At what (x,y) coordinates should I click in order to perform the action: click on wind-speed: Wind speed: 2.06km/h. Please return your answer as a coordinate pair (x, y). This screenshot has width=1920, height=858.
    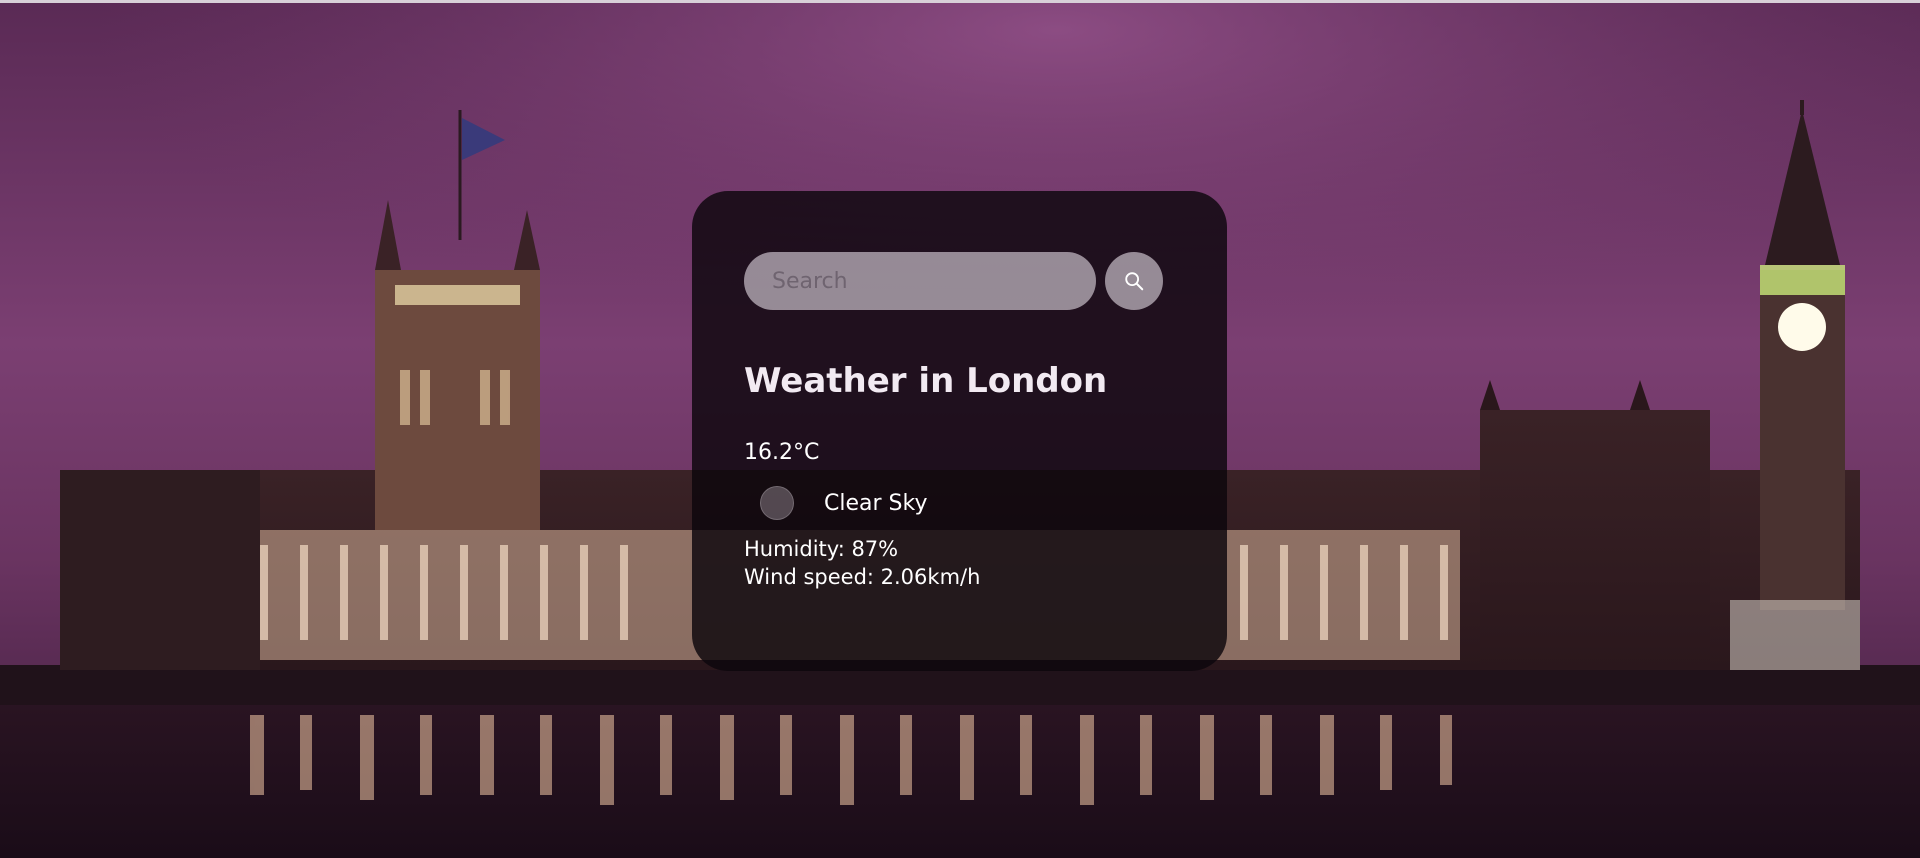
    Looking at the image, I should click on (862, 576).